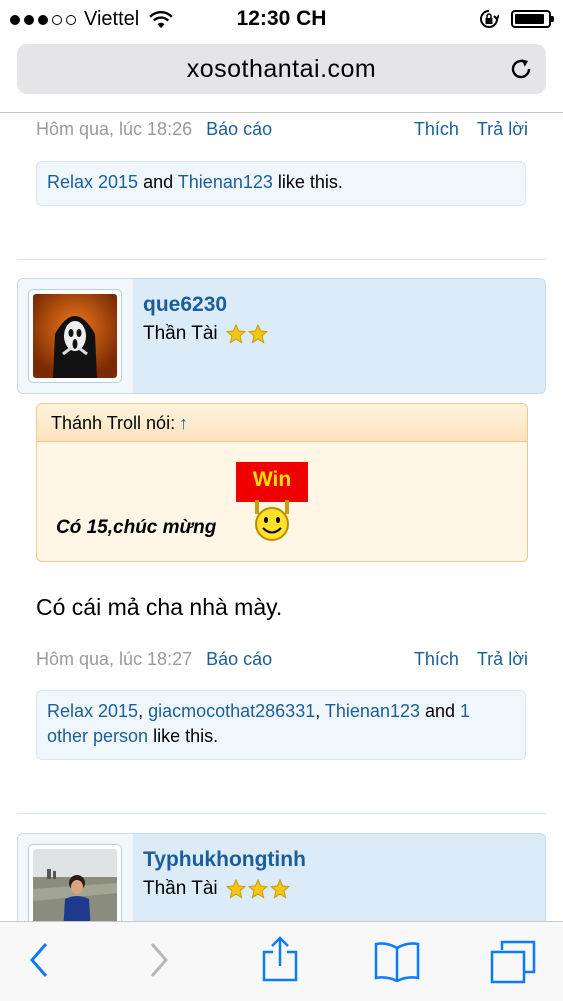  Describe the element at coordinates (272, 520) in the screenshot. I see `smiley-icon` at that location.